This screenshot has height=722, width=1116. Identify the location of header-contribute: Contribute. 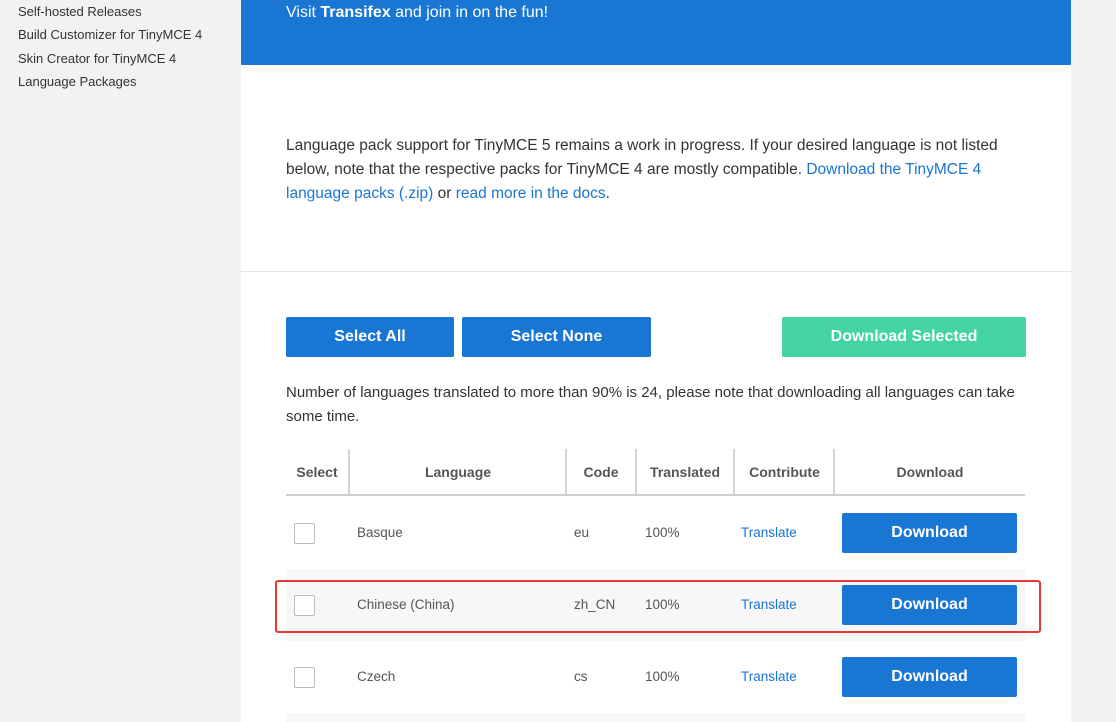
(783, 472).